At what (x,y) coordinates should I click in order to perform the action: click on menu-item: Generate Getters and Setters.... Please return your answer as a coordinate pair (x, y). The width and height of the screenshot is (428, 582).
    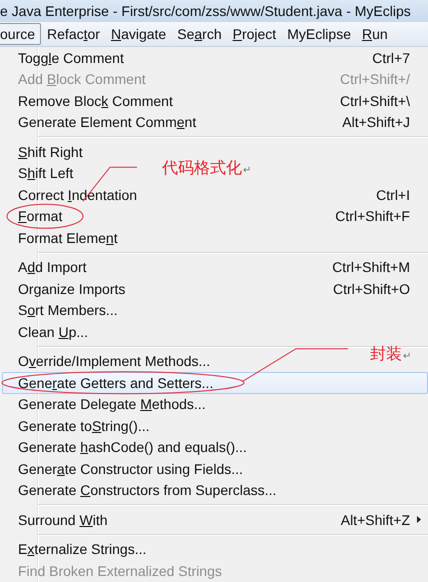
    Looking at the image, I should click on (215, 383).